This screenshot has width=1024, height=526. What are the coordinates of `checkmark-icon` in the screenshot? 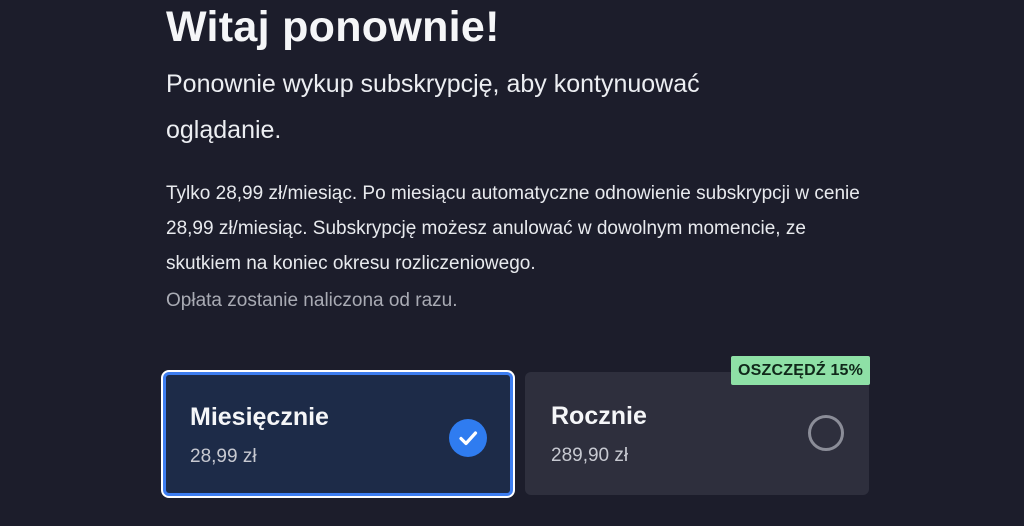 It's located at (468, 438).